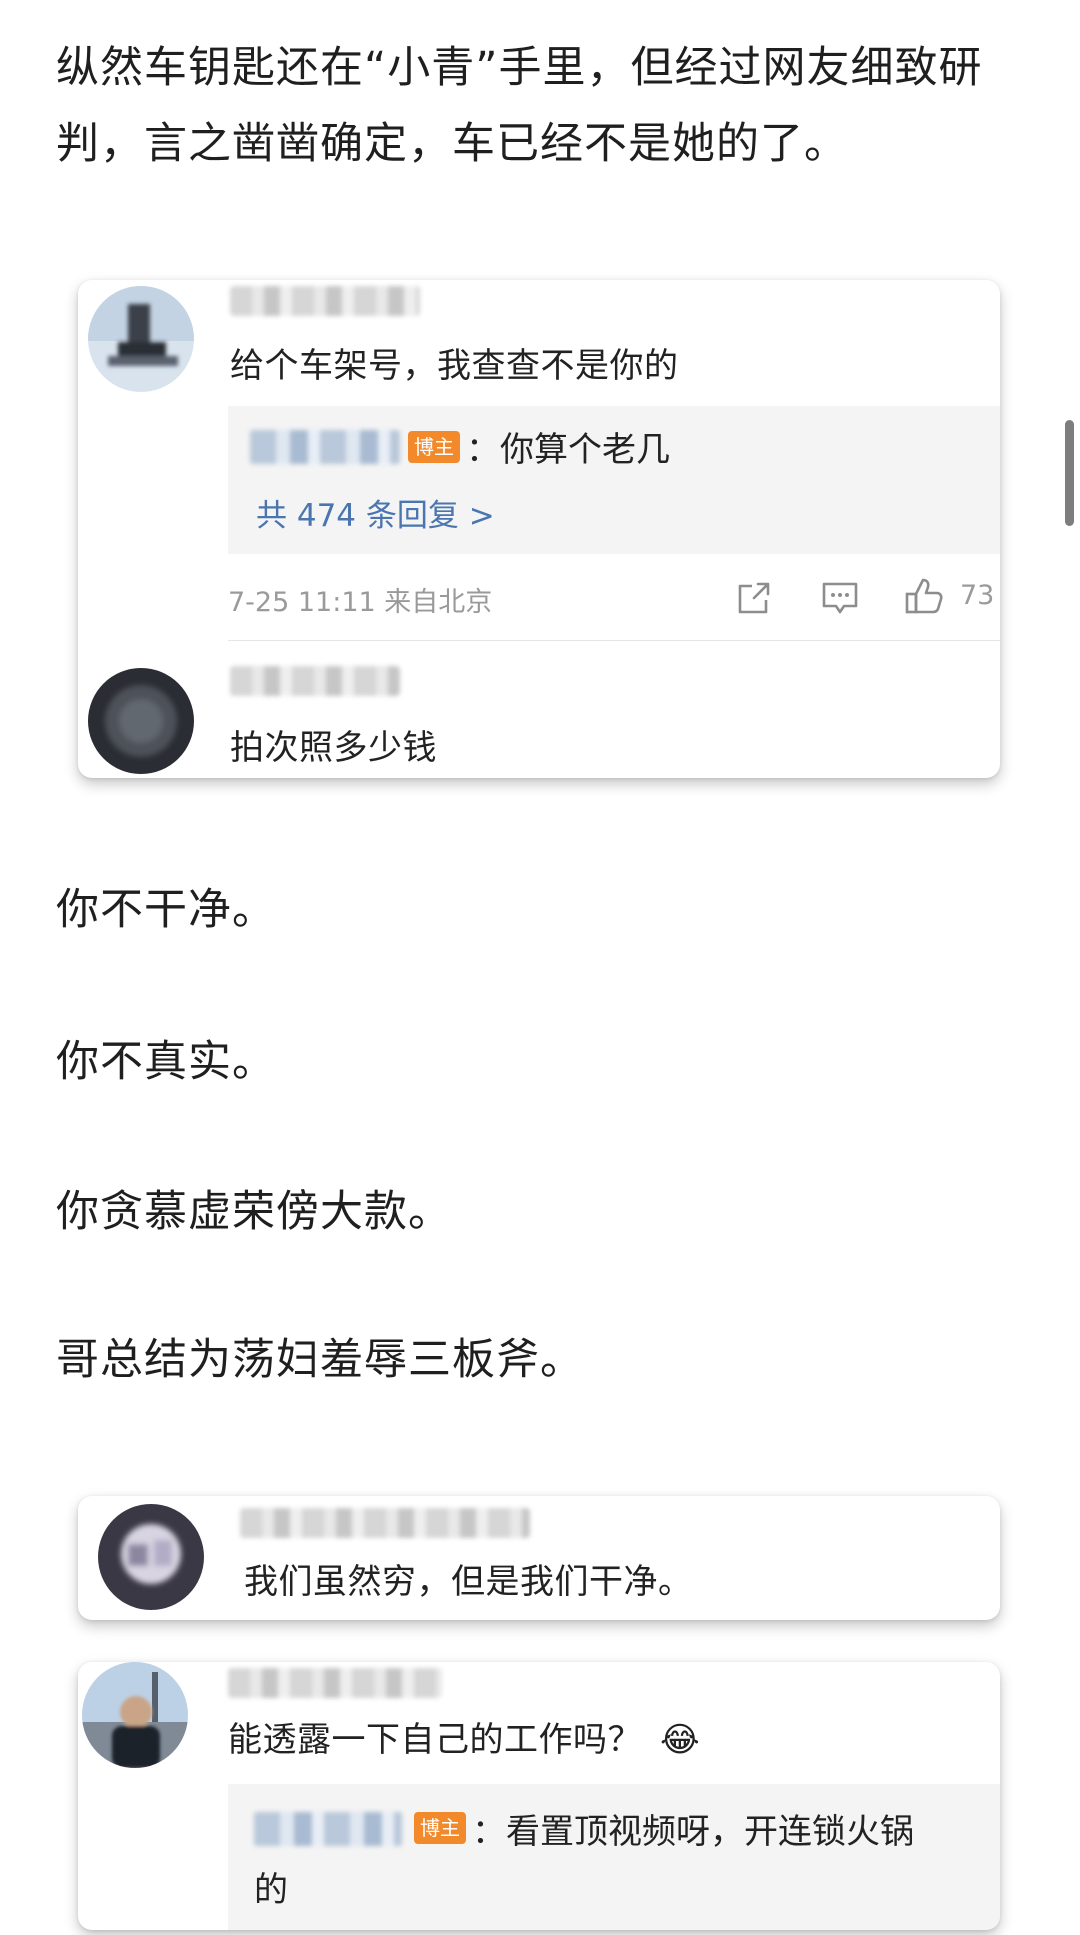  I want to click on reply-text-continued: 的, so click(271, 1890).